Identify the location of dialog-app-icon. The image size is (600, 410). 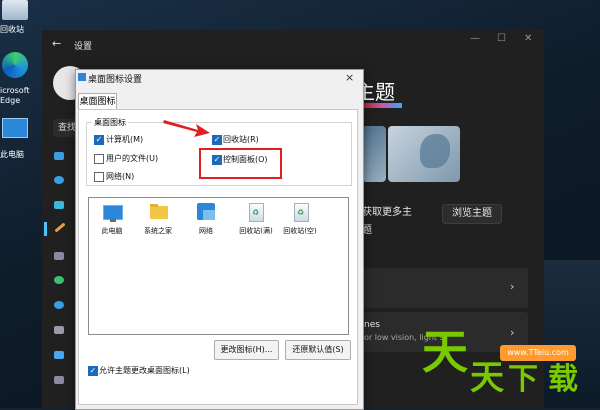
(82, 77).